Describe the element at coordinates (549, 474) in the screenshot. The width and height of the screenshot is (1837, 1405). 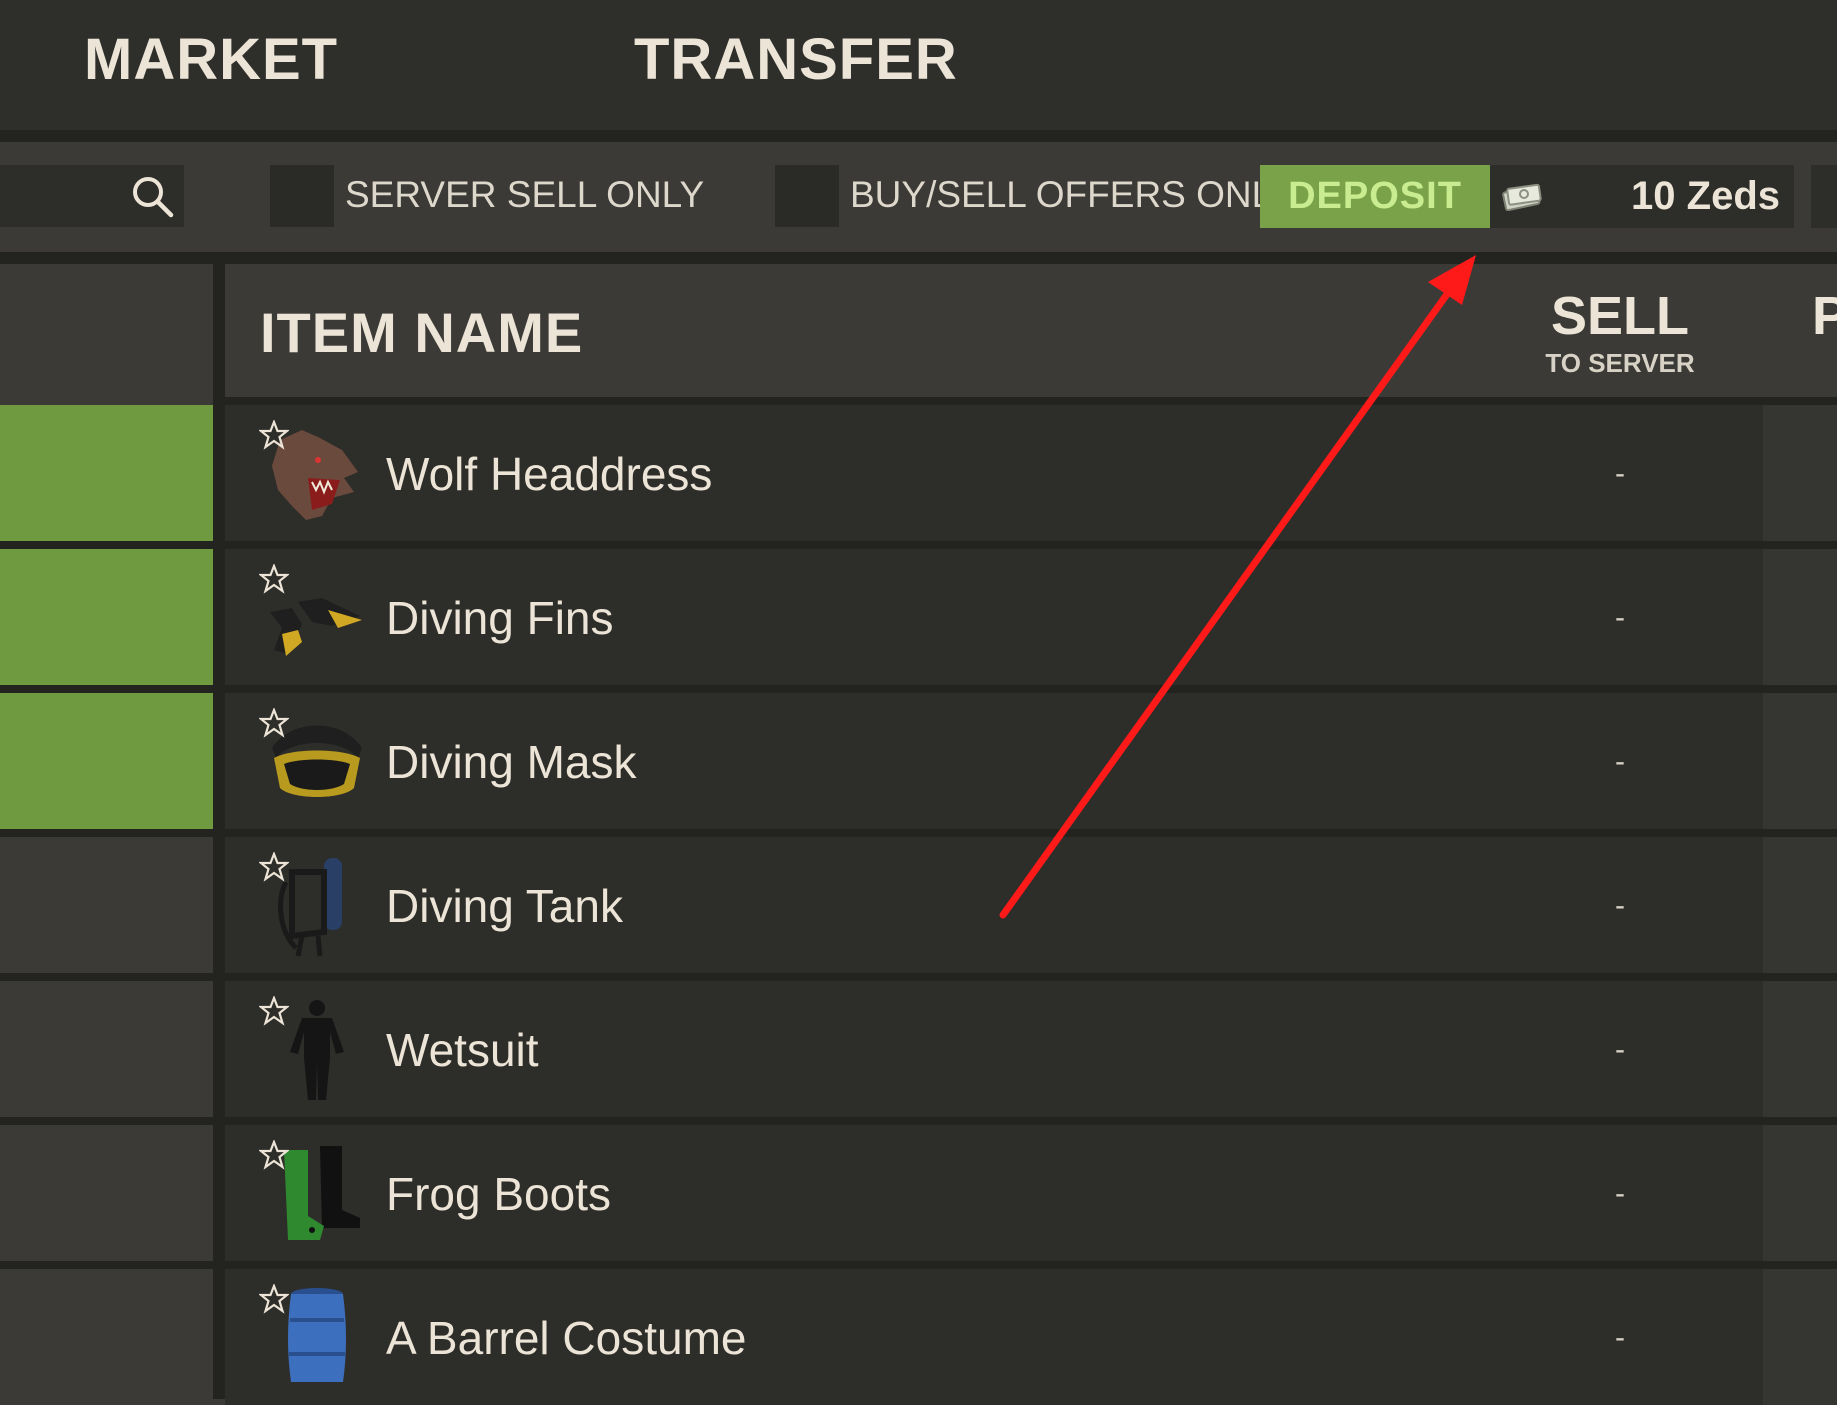
I see `item-name: Wolf Headdress` at that location.